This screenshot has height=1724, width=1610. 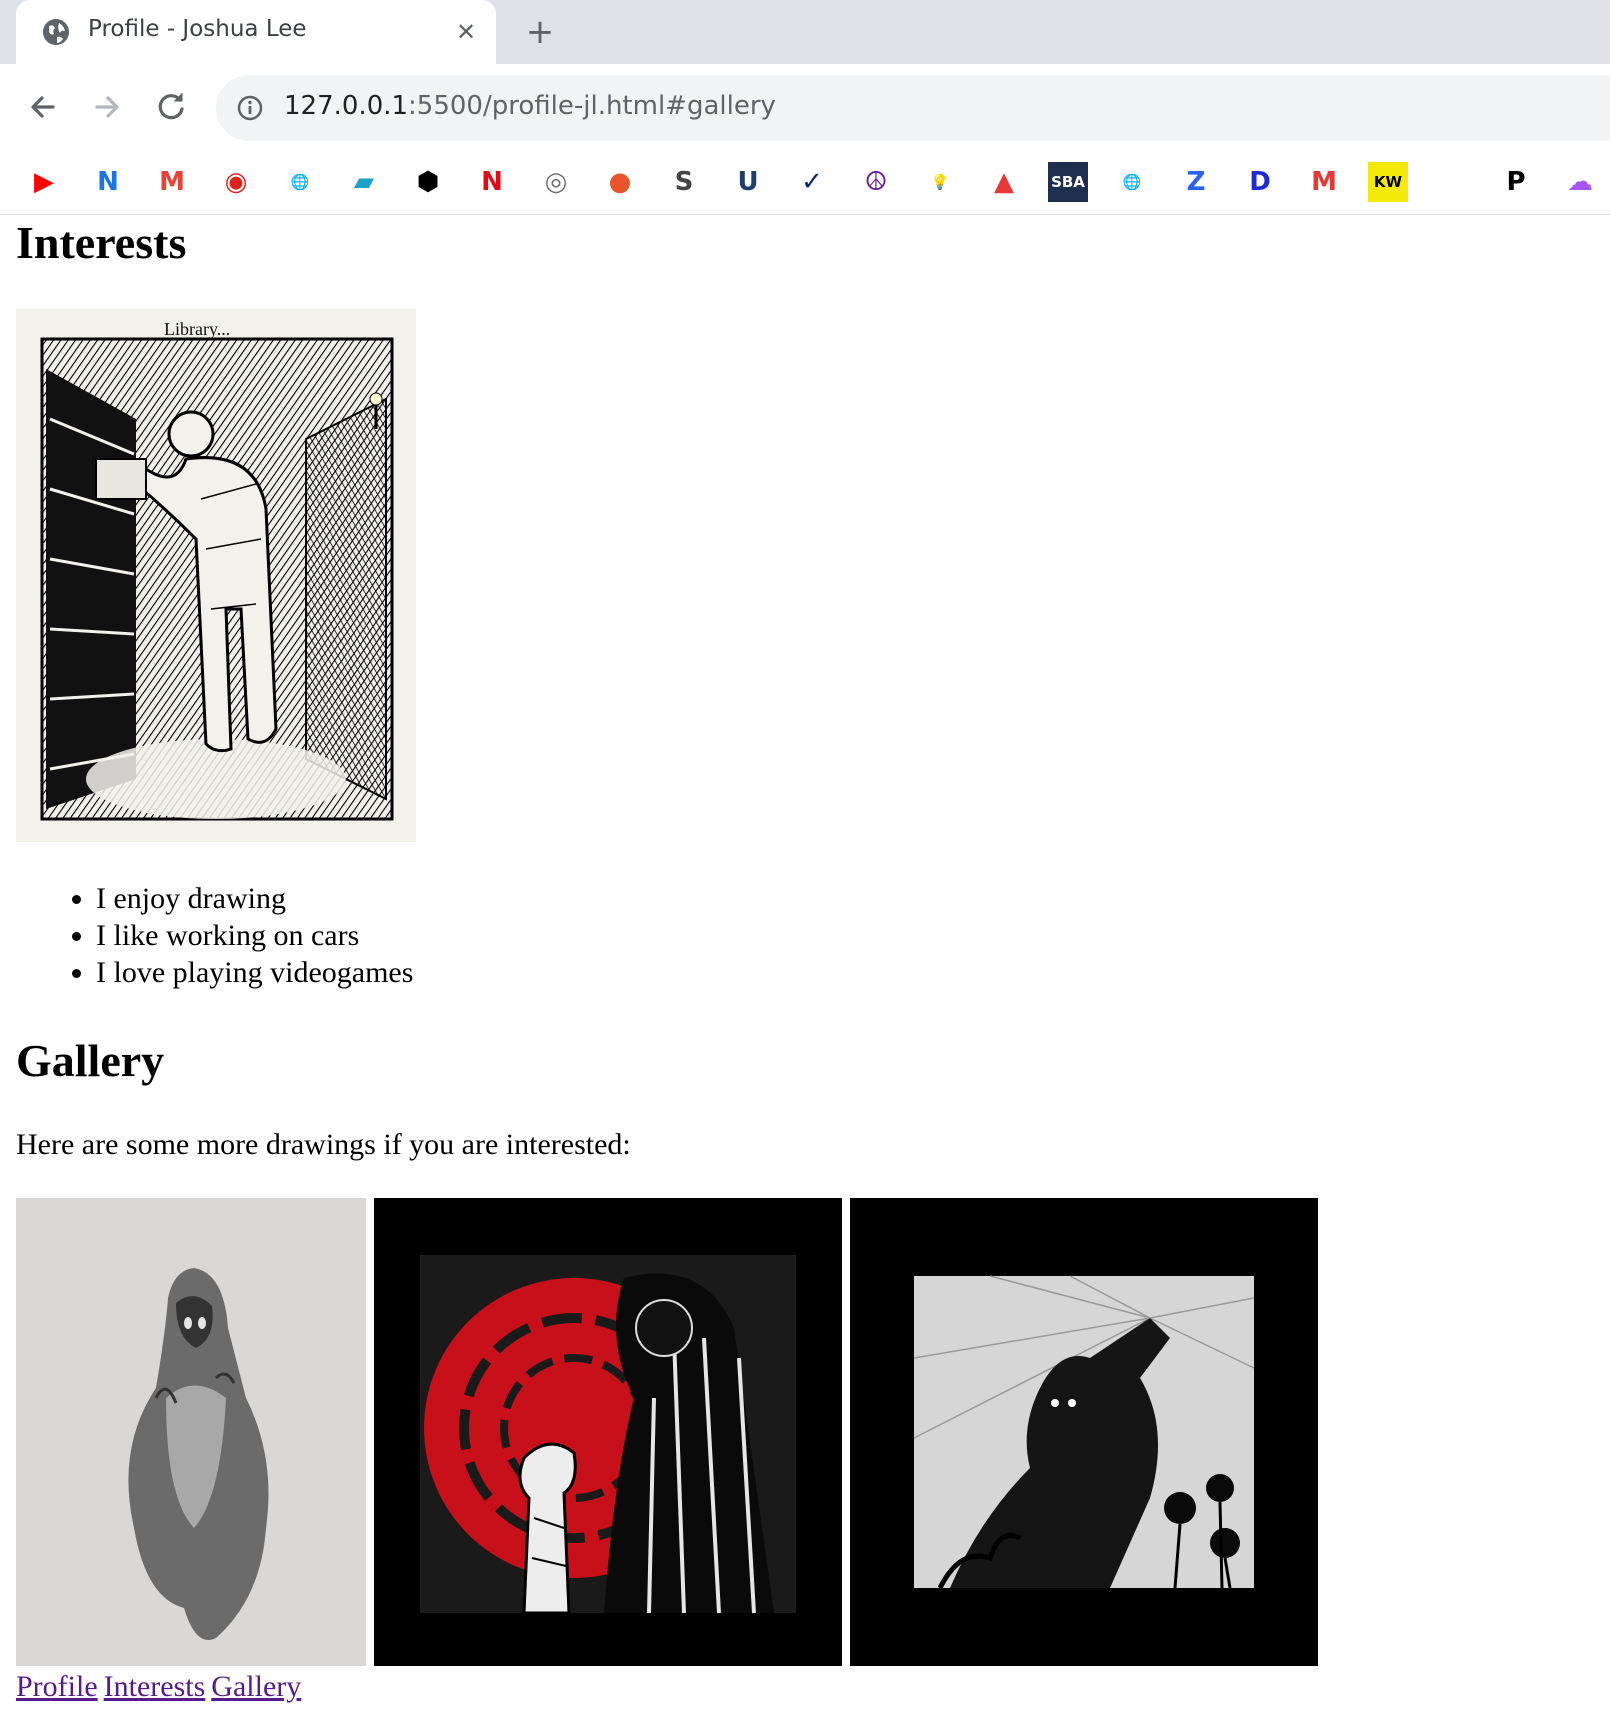 I want to click on gallery-image-hooded-figure, so click(x=191, y=1432).